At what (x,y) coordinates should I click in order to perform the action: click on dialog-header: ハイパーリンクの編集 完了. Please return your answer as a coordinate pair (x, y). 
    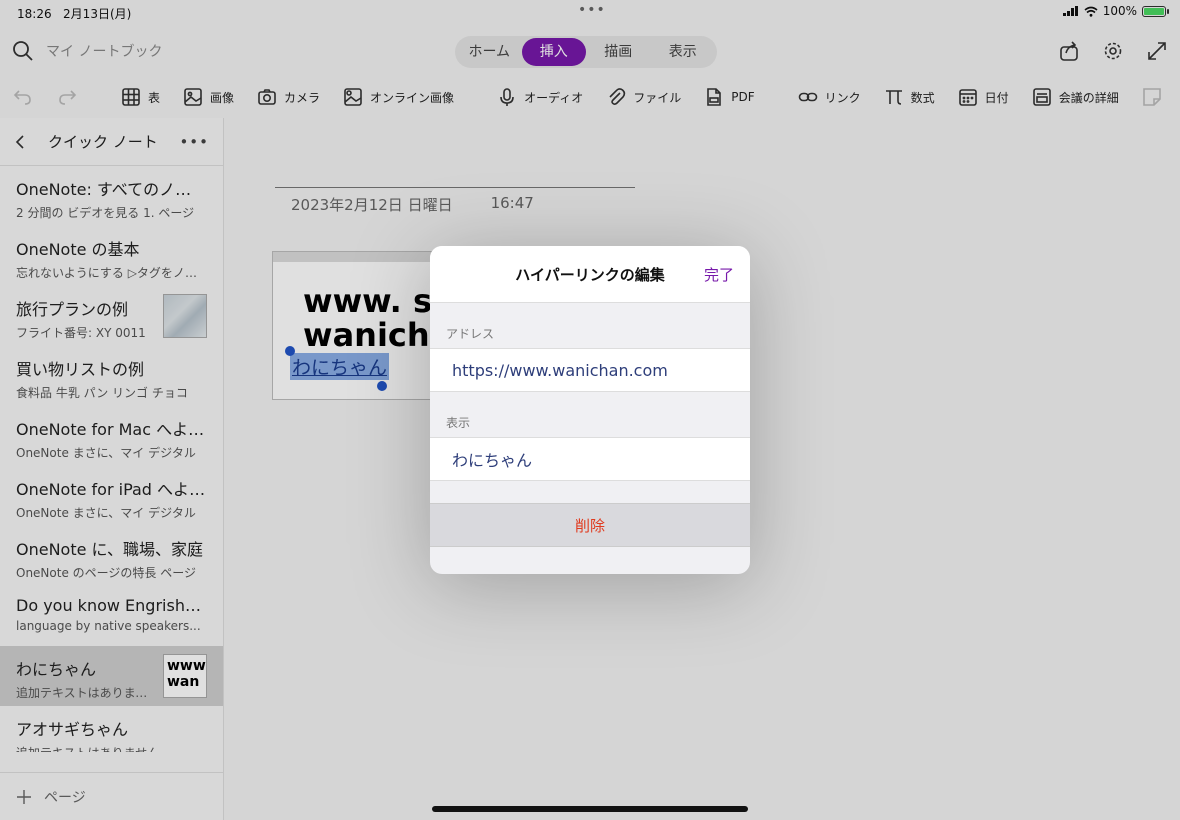
    Looking at the image, I should click on (590, 274).